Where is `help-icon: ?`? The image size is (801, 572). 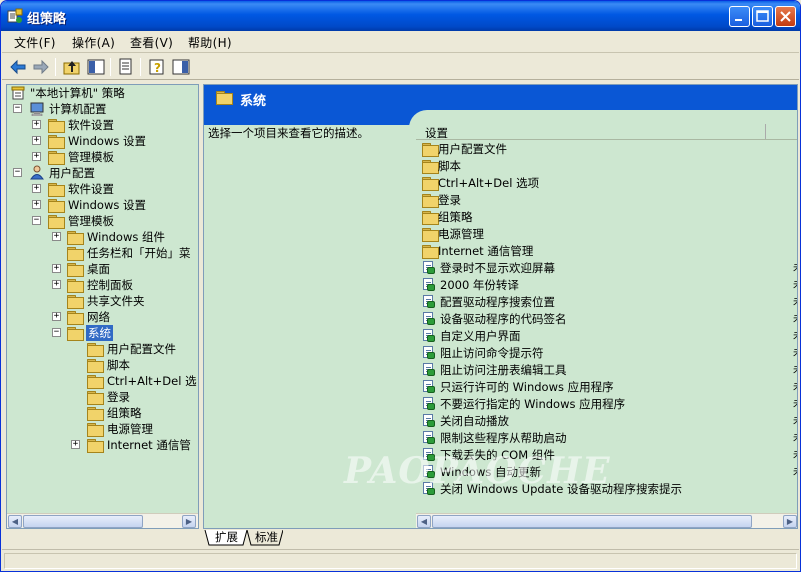
help-icon: ? is located at coordinates (157, 67).